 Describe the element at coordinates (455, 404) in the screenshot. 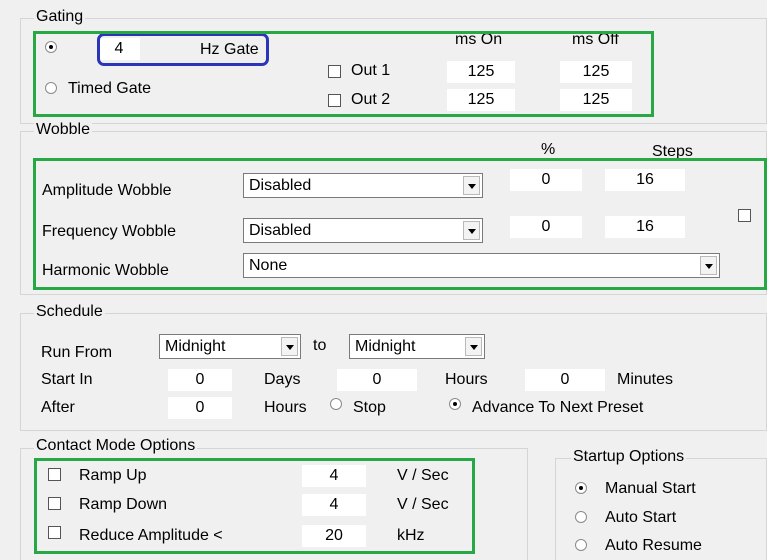

I see `advance-preset-radio` at that location.